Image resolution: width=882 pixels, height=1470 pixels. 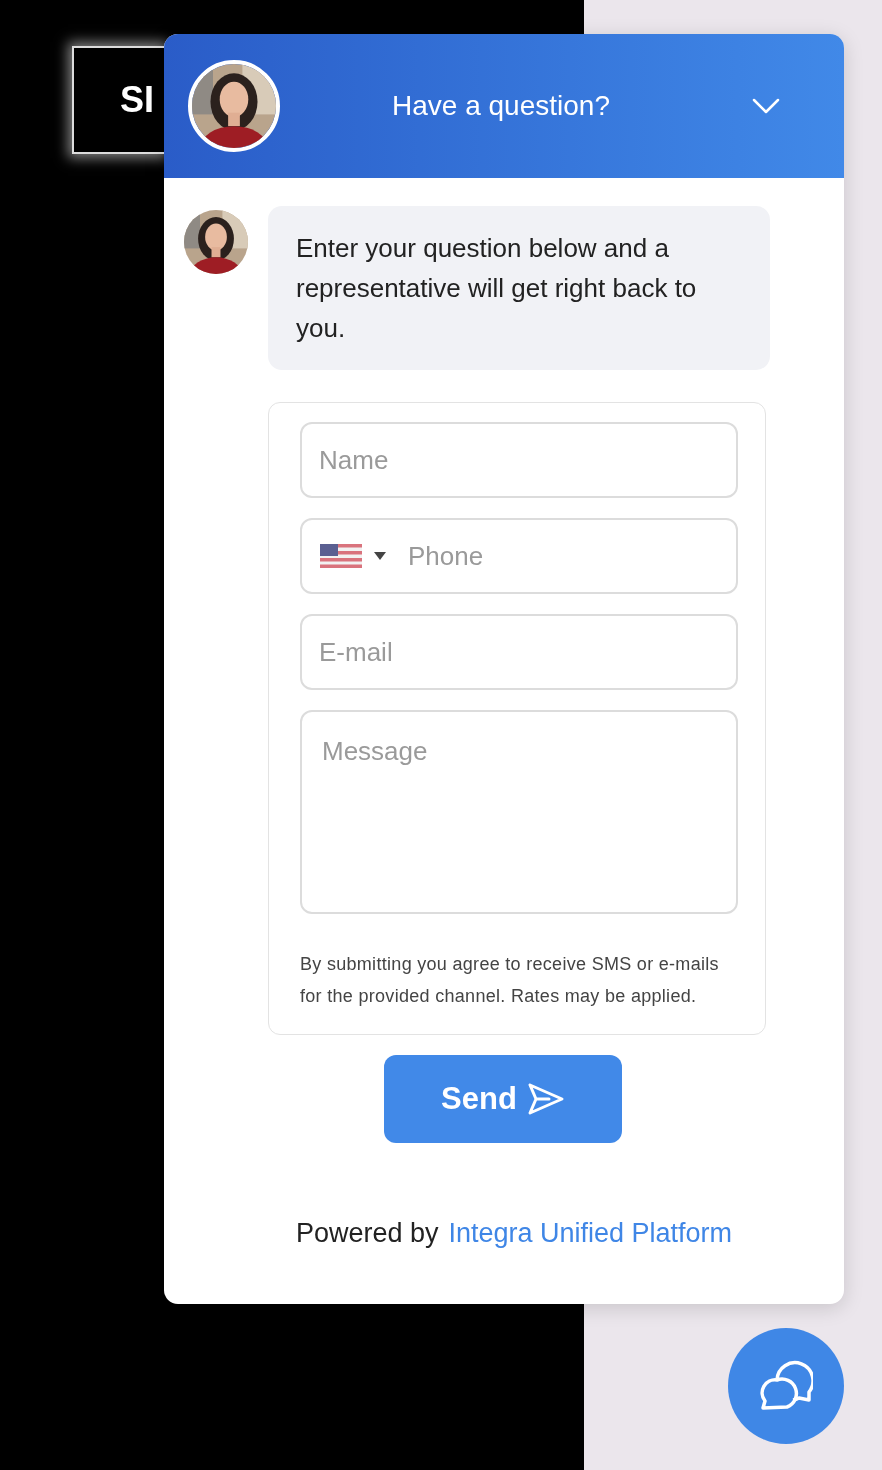 What do you see at coordinates (501, 106) in the screenshot?
I see `chat-title: Have a question?` at bounding box center [501, 106].